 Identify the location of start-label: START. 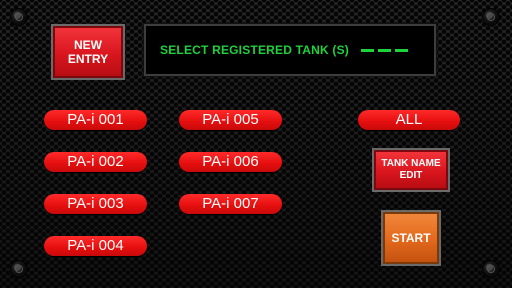
(411, 238).